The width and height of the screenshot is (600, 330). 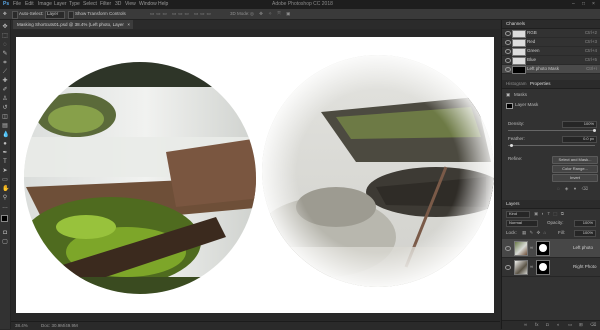 I want to click on channels-panel-header: Channels, so click(x=551, y=24).